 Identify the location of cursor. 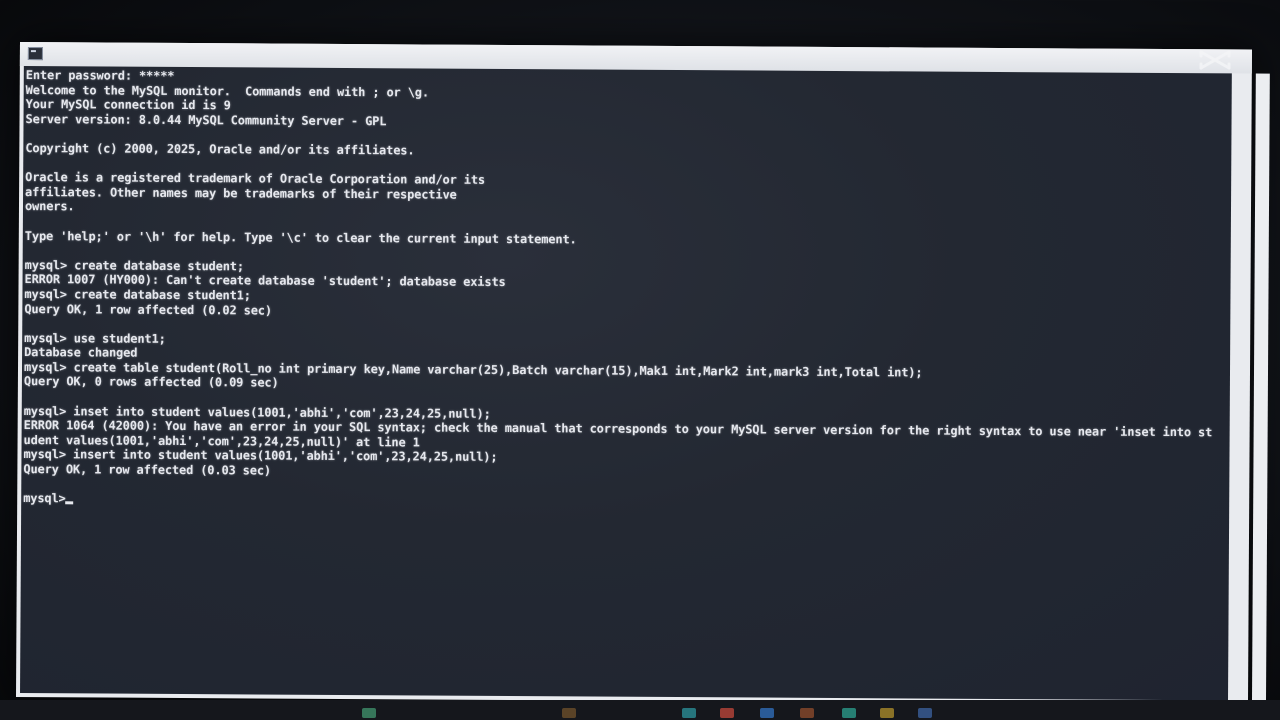
(69, 503).